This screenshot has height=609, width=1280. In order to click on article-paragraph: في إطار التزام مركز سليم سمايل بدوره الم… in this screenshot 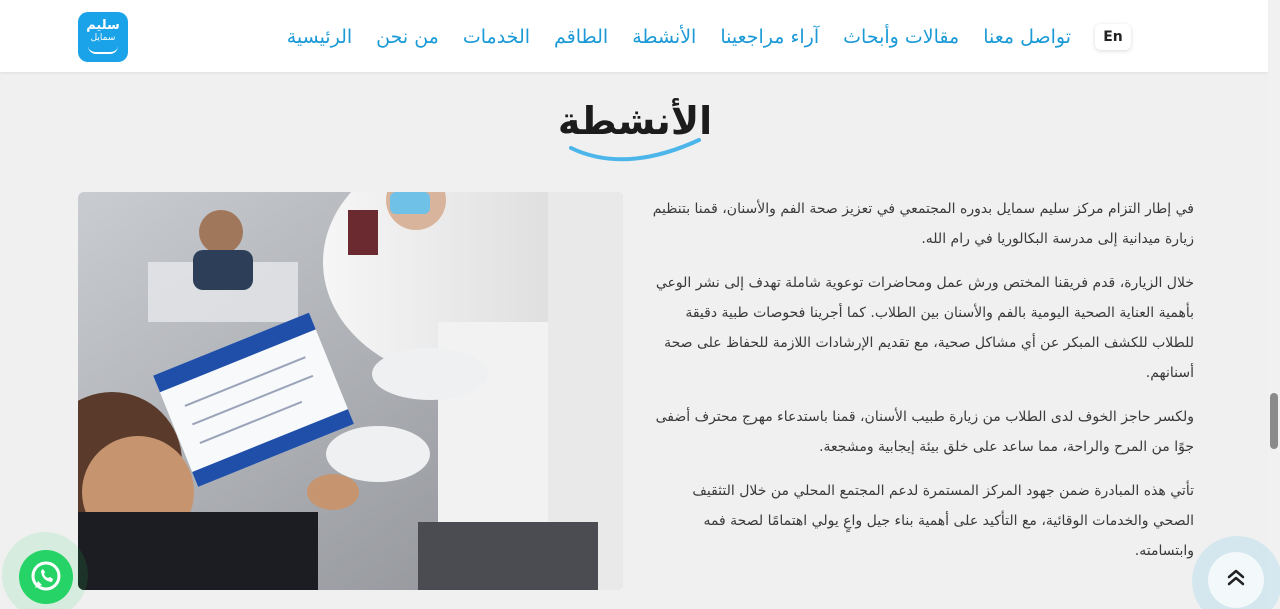, I will do `click(923, 224)`.